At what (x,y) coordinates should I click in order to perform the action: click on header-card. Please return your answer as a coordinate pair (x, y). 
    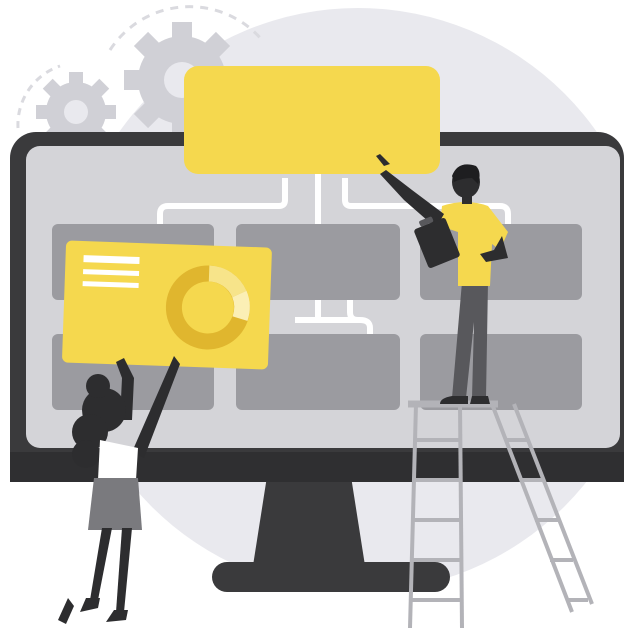
    Looking at the image, I should click on (312, 120).